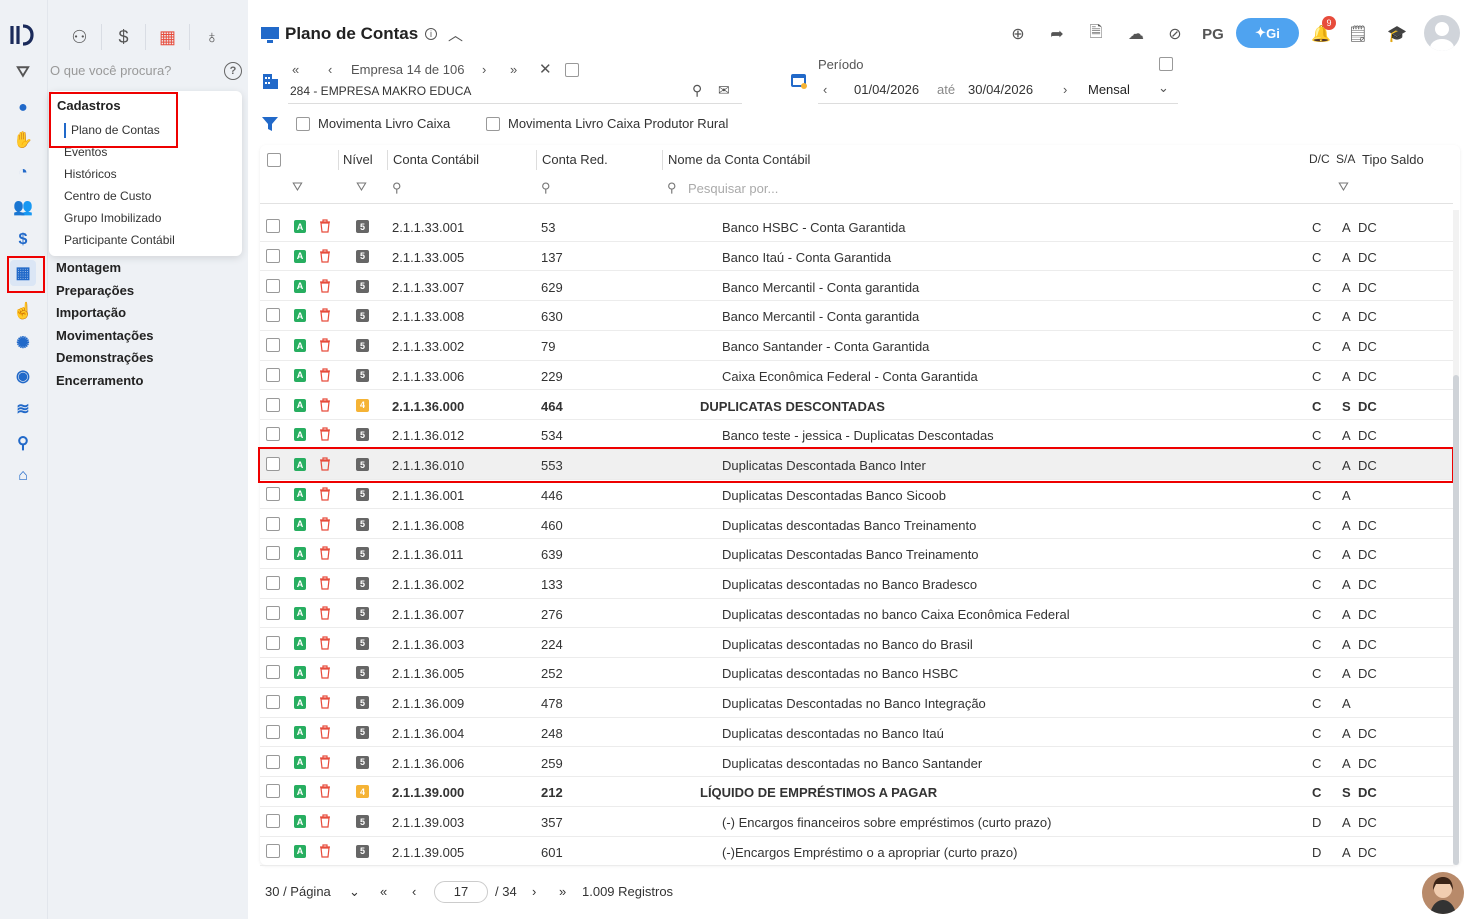 This screenshot has width=1467, height=919. Describe the element at coordinates (697, 90) in the screenshot. I see `company-search-icon: ⚲` at that location.